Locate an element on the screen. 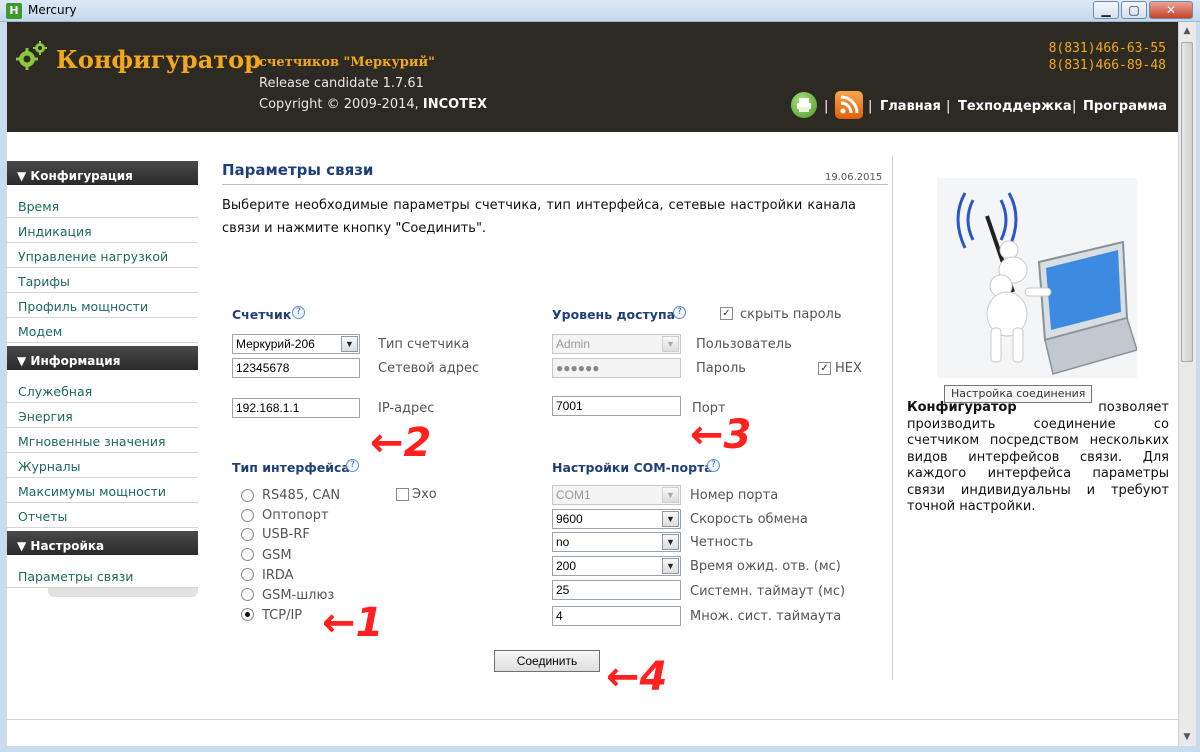 The height and width of the screenshot is (752, 1200). annotation-4: ←4 is located at coordinates (637, 677).